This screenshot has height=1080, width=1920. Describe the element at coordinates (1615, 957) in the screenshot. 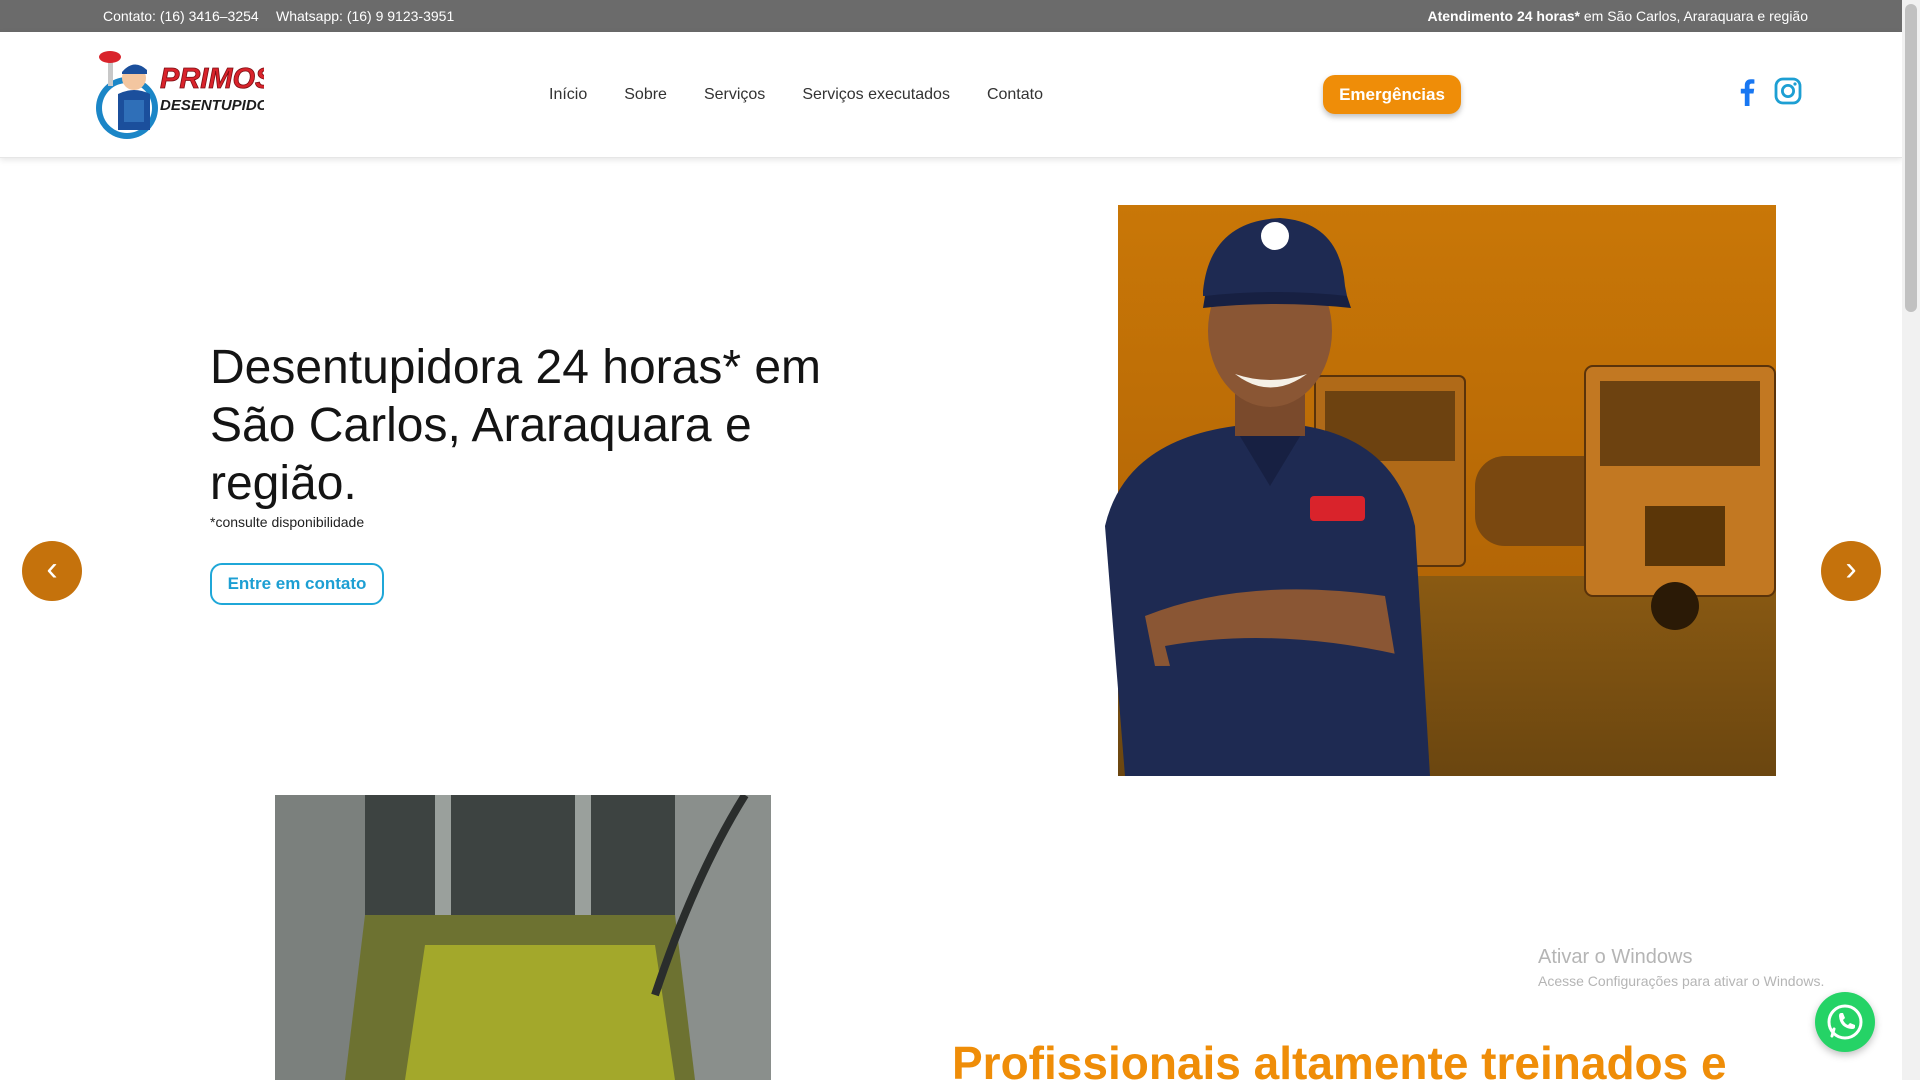

I see `windows-activation-title: Ativar o Windows` at that location.